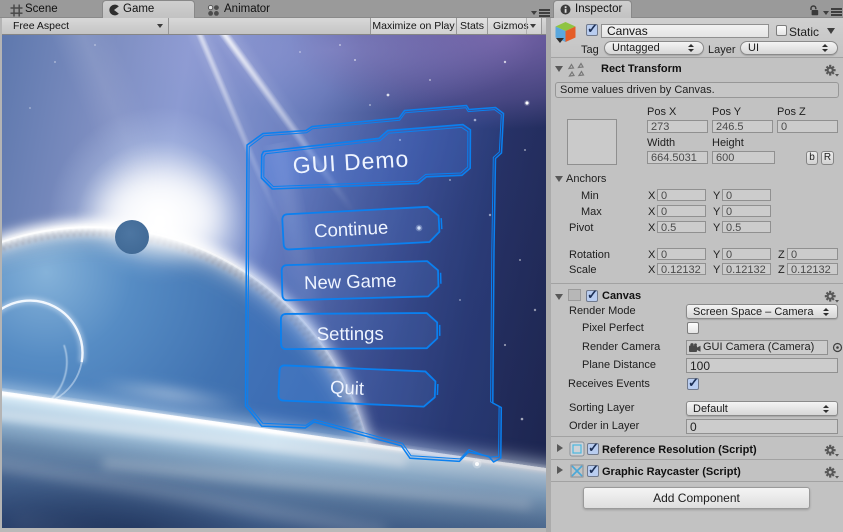 The width and height of the screenshot is (843, 532). I want to click on svg-text: Continue, so click(351, 228).